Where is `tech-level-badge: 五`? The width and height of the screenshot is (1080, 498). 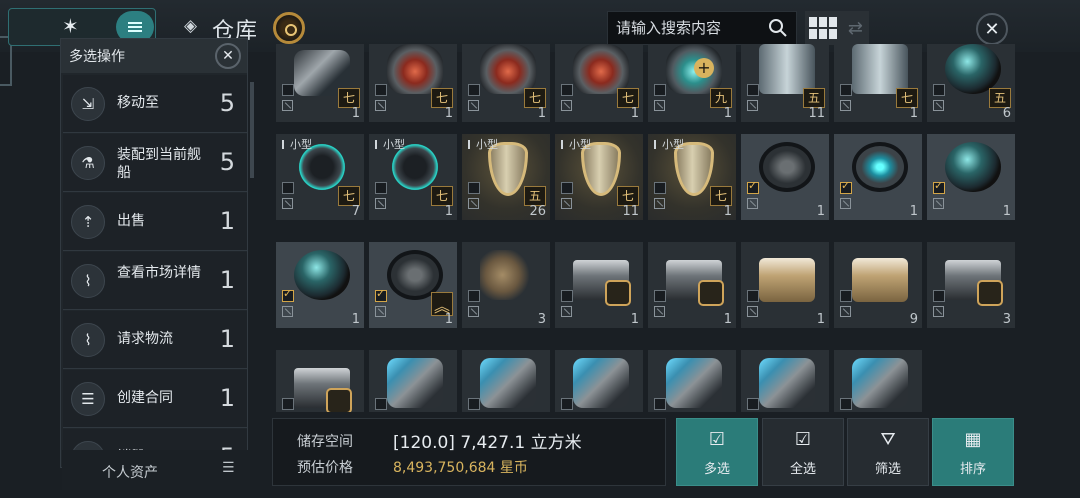 tech-level-badge: 五 is located at coordinates (535, 196).